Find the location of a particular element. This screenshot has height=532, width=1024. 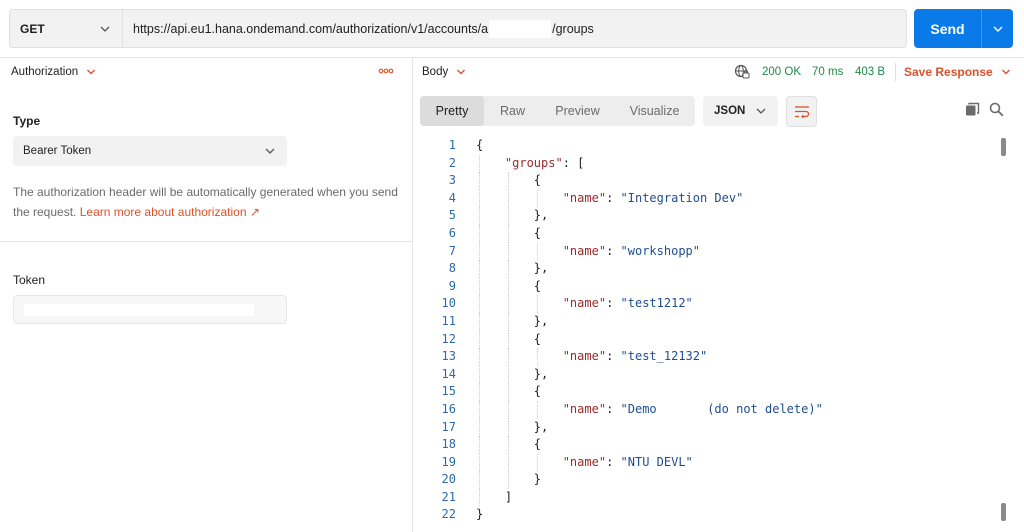

code-line: 7 "name": "workshopp" is located at coordinates (710, 251).